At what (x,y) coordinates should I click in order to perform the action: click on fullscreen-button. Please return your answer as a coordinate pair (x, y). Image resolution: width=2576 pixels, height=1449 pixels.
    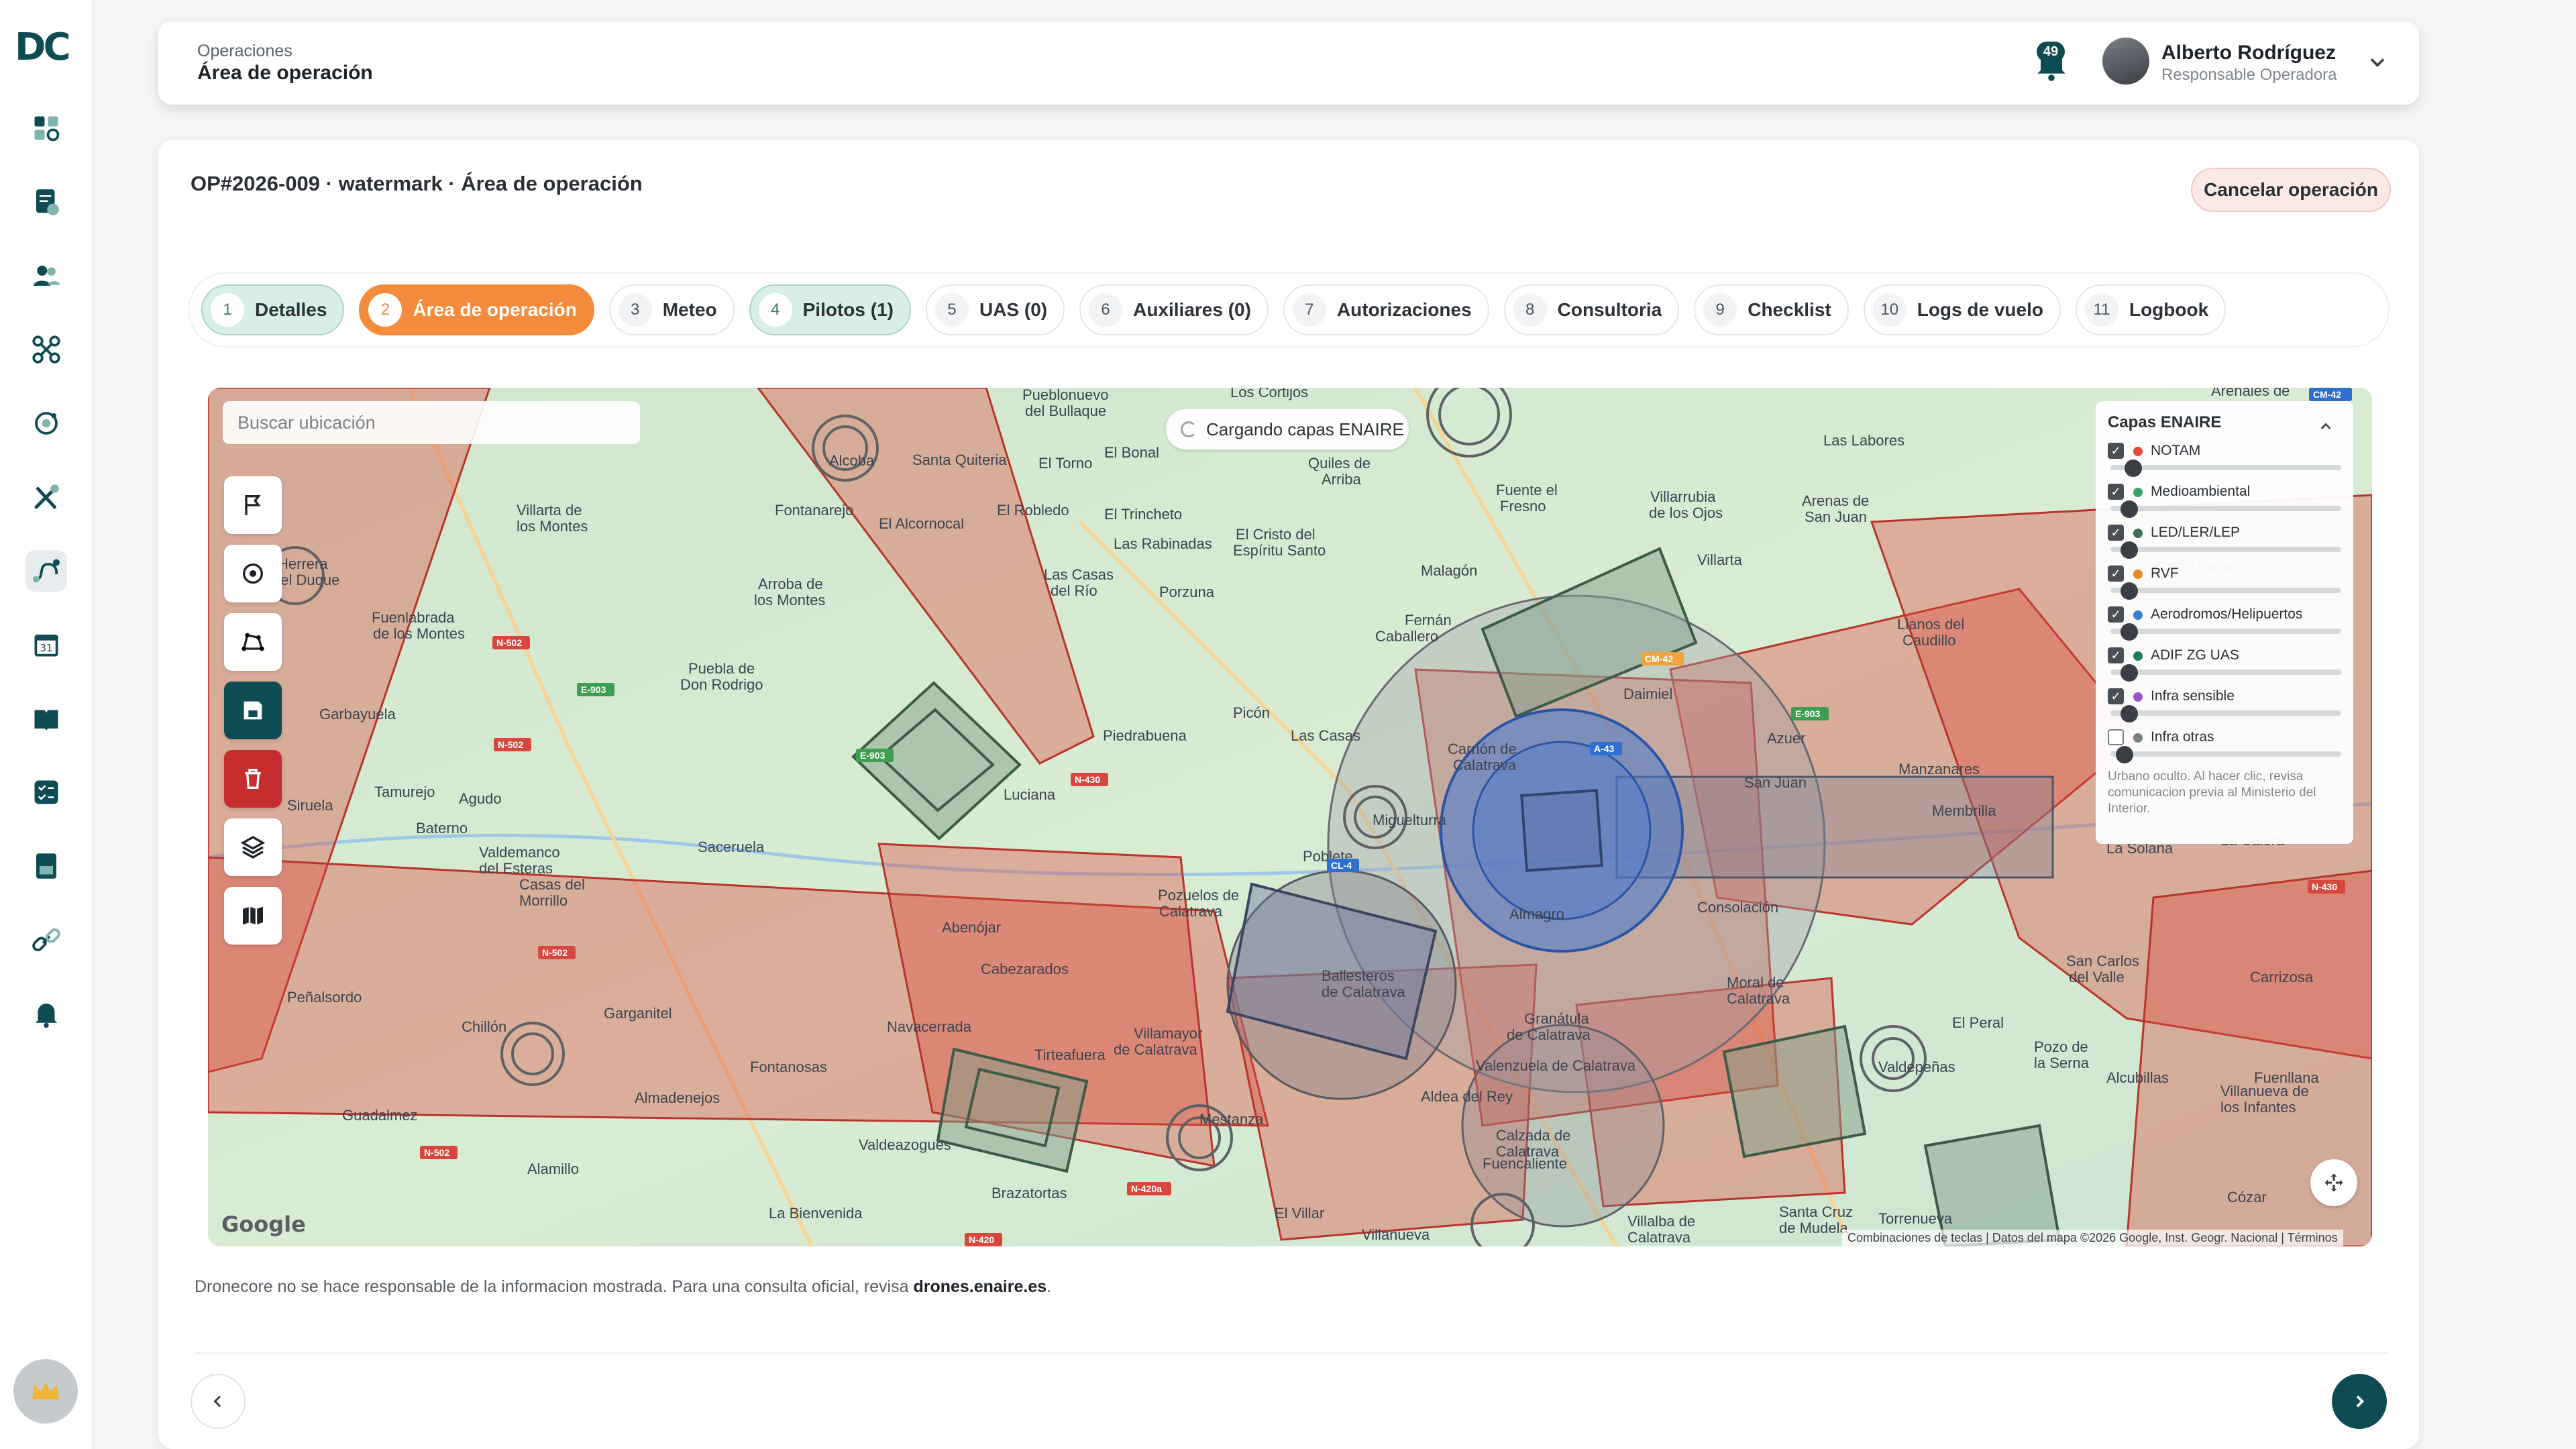
    Looking at the image, I should click on (2333, 1182).